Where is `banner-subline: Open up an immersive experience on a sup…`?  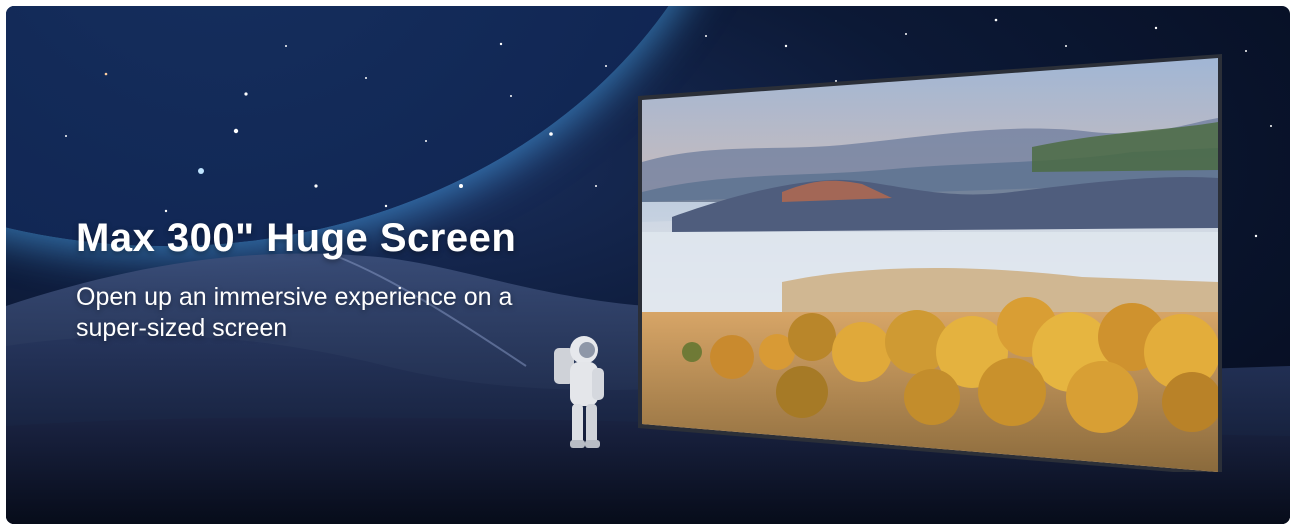 banner-subline: Open up an immersive experience on a sup… is located at coordinates (294, 312).